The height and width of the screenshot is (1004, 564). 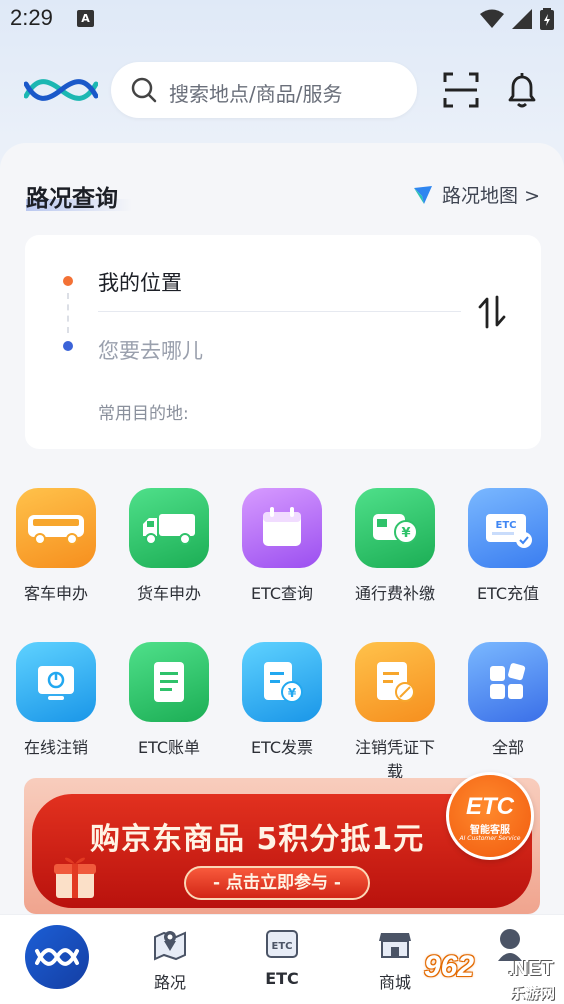 What do you see at coordinates (169, 747) in the screenshot?
I see `service-label: ETC账单` at bounding box center [169, 747].